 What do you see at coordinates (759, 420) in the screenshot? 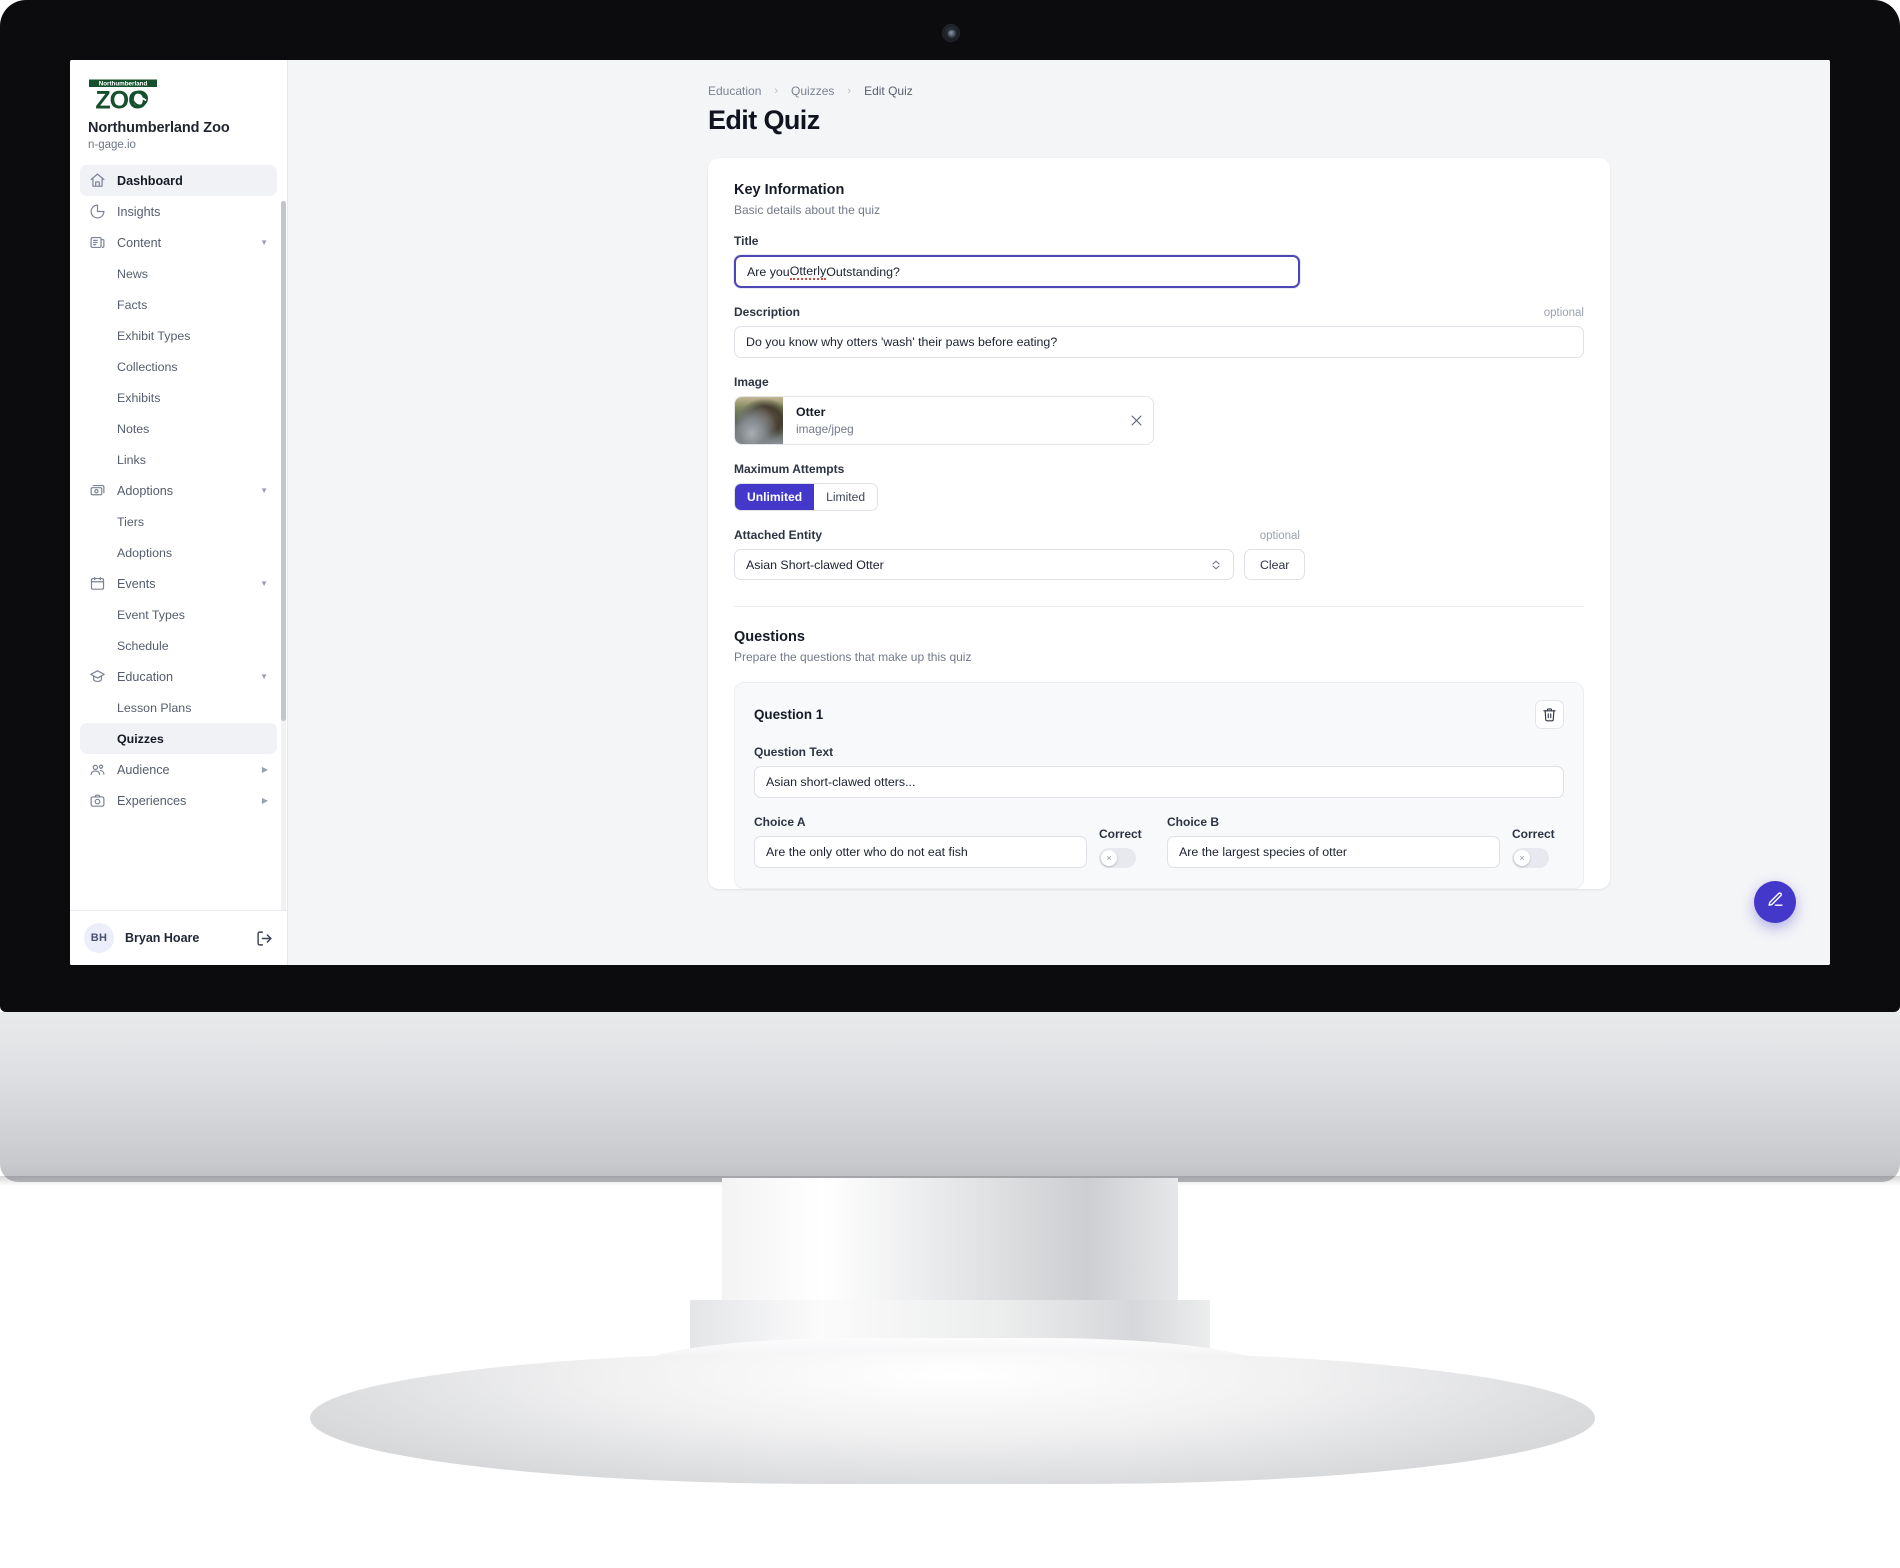
I see `image-thumbnail` at bounding box center [759, 420].